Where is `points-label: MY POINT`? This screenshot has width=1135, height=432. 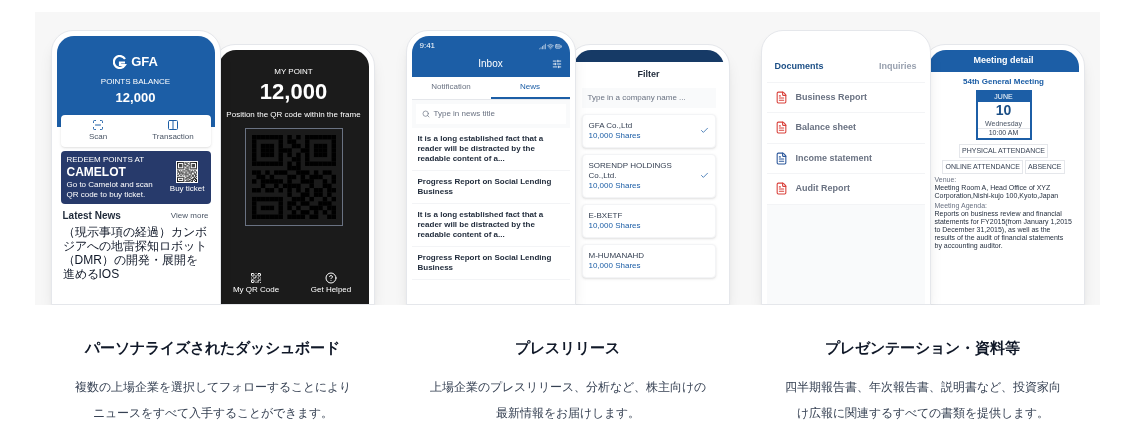 points-label: MY POINT is located at coordinates (293, 72).